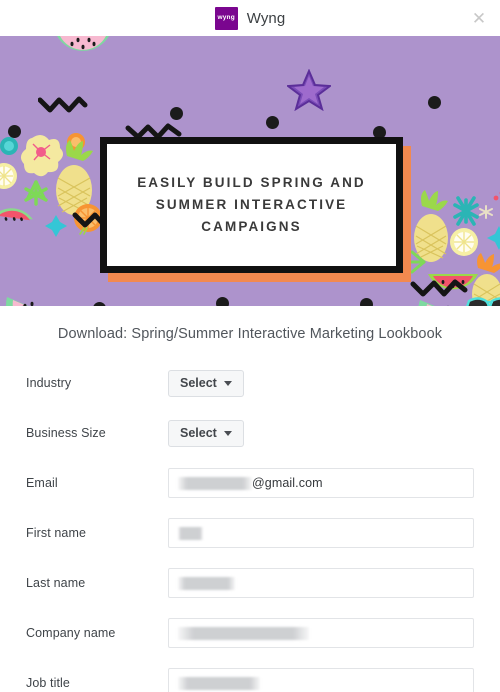  What do you see at coordinates (48, 683) in the screenshot?
I see `label-job-title: Job title` at bounding box center [48, 683].